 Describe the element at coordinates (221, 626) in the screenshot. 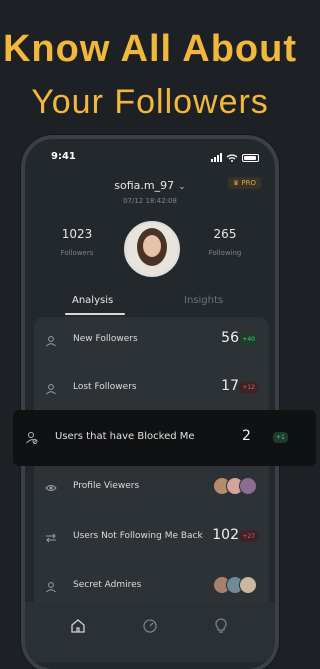

I see `lightbulb-icon` at that location.